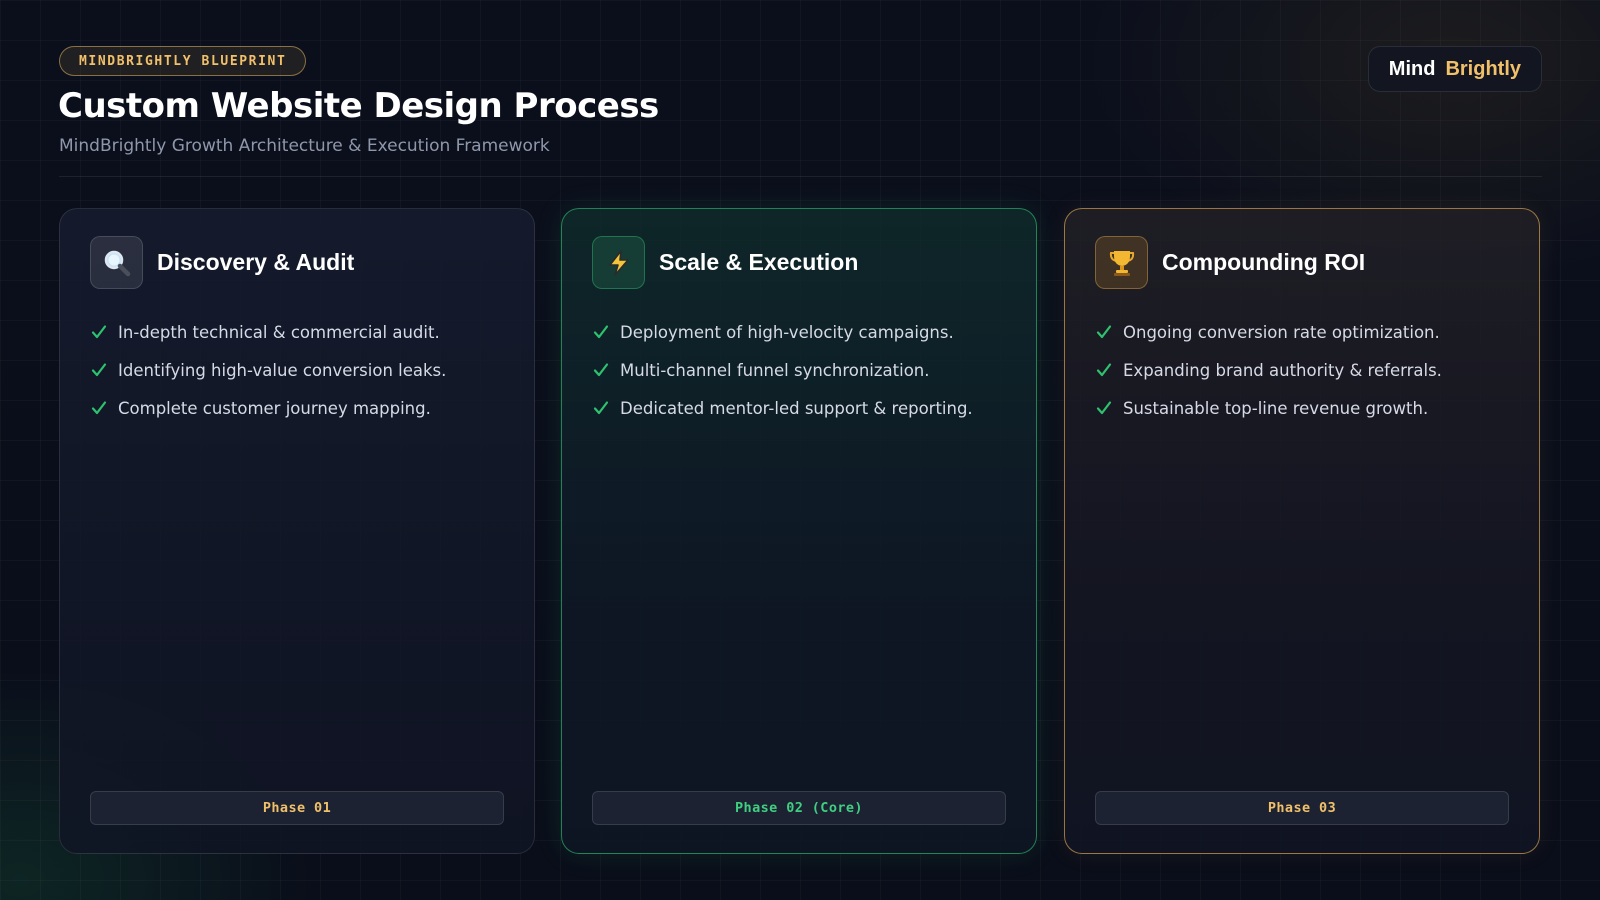 The height and width of the screenshot is (900, 1600). I want to click on list-item: Expanding brand authority & referrals., so click(1268, 370).